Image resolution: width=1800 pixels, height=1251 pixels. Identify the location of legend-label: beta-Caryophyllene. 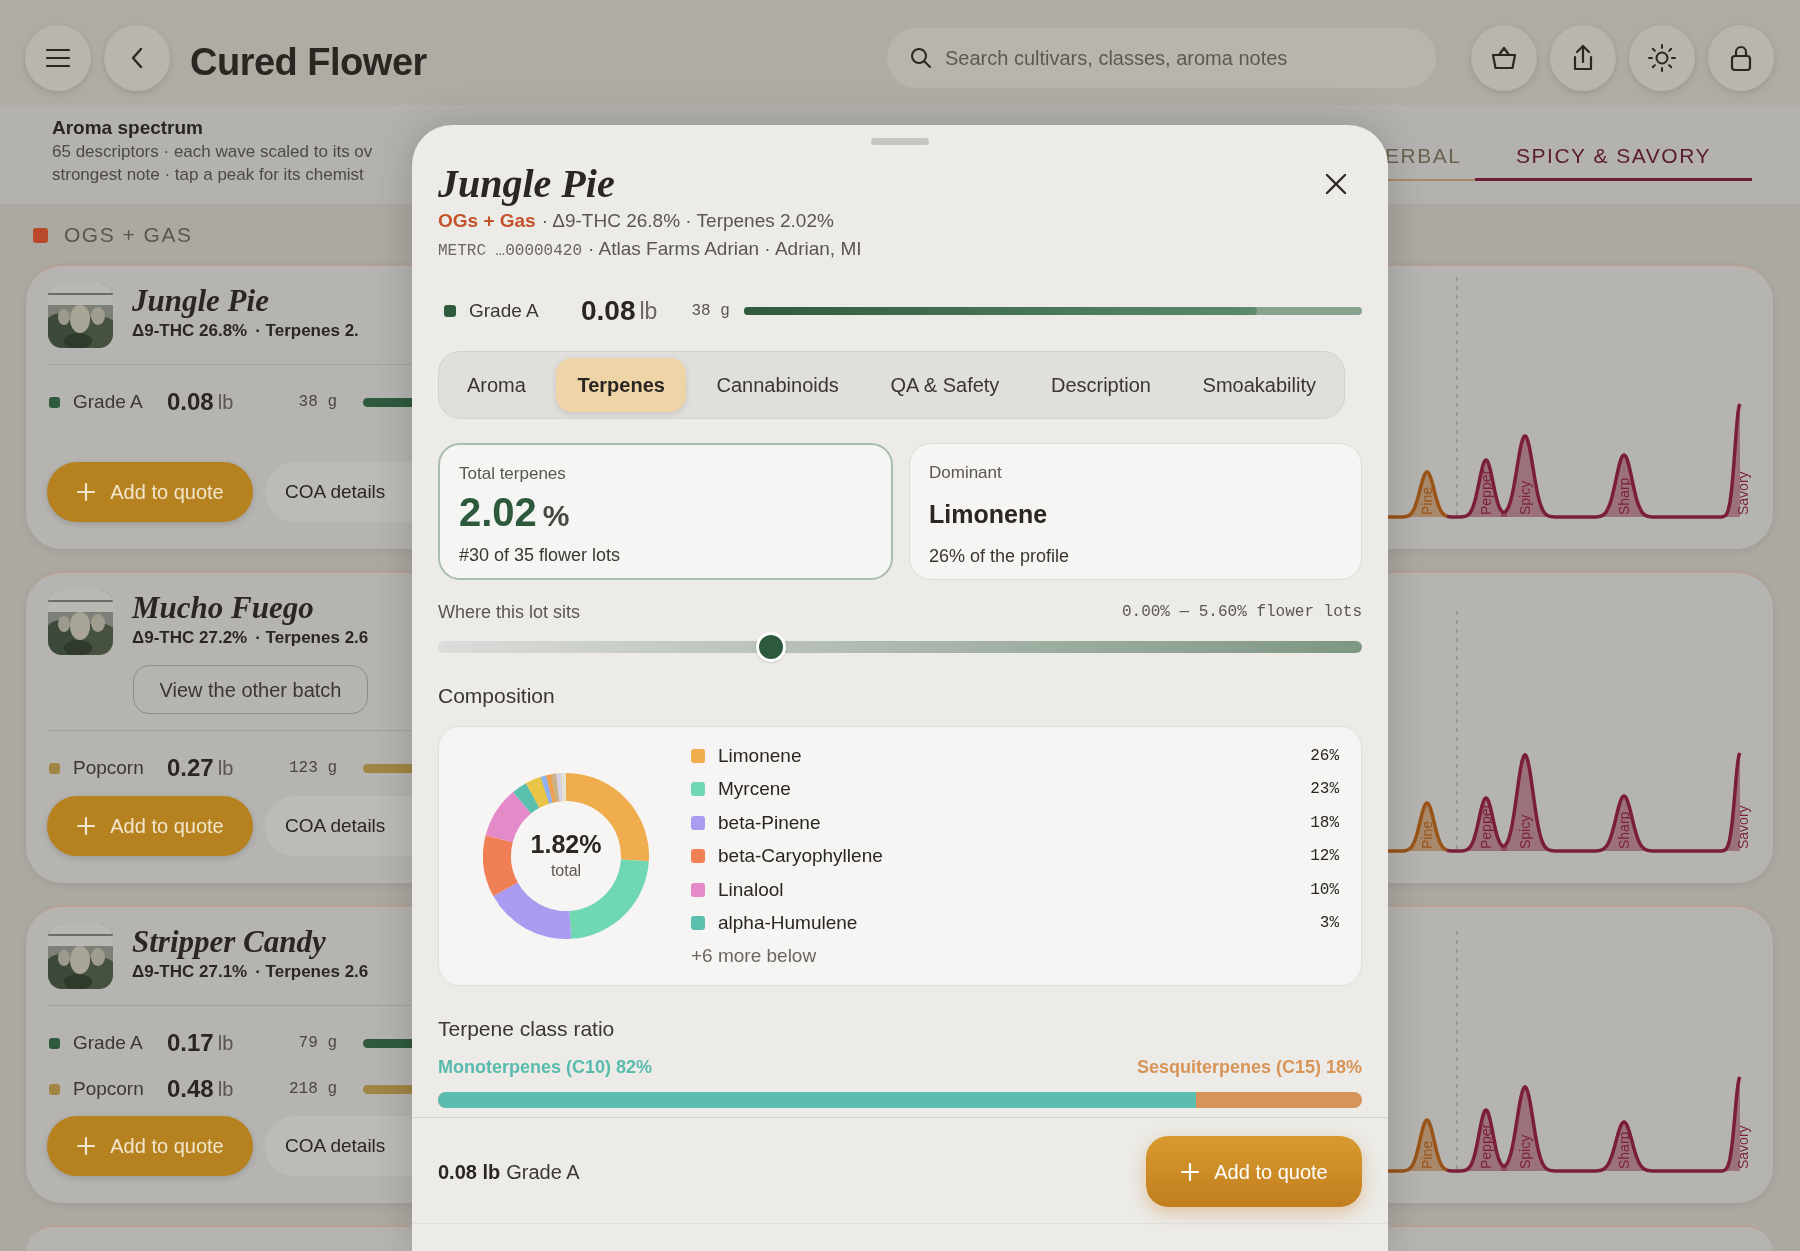
(800, 856).